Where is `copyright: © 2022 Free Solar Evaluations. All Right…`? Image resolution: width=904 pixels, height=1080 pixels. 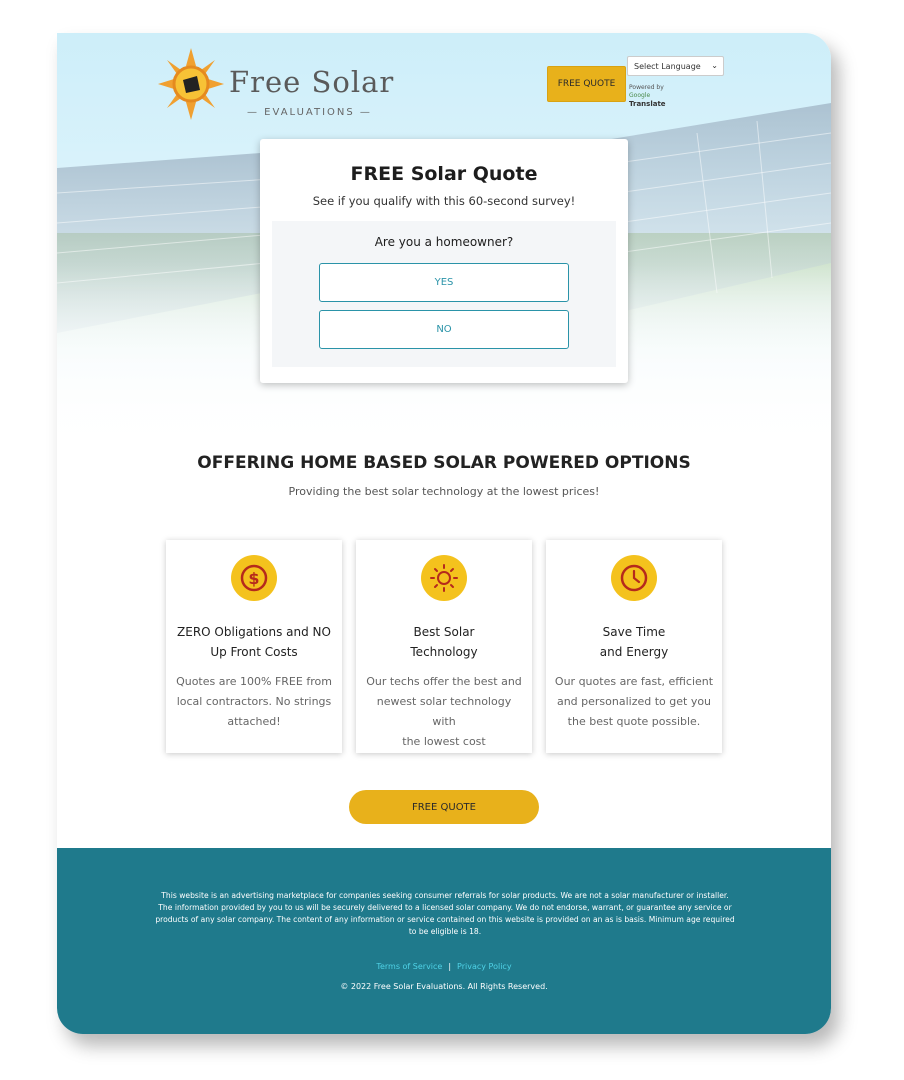
copyright: © 2022 Free Solar Evaluations. All Right… is located at coordinates (444, 986).